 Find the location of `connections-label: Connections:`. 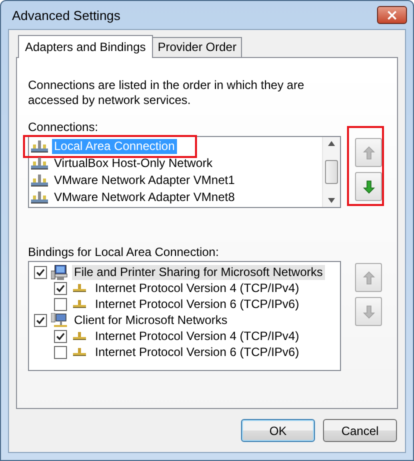

connections-label: Connections: is located at coordinates (63, 127).